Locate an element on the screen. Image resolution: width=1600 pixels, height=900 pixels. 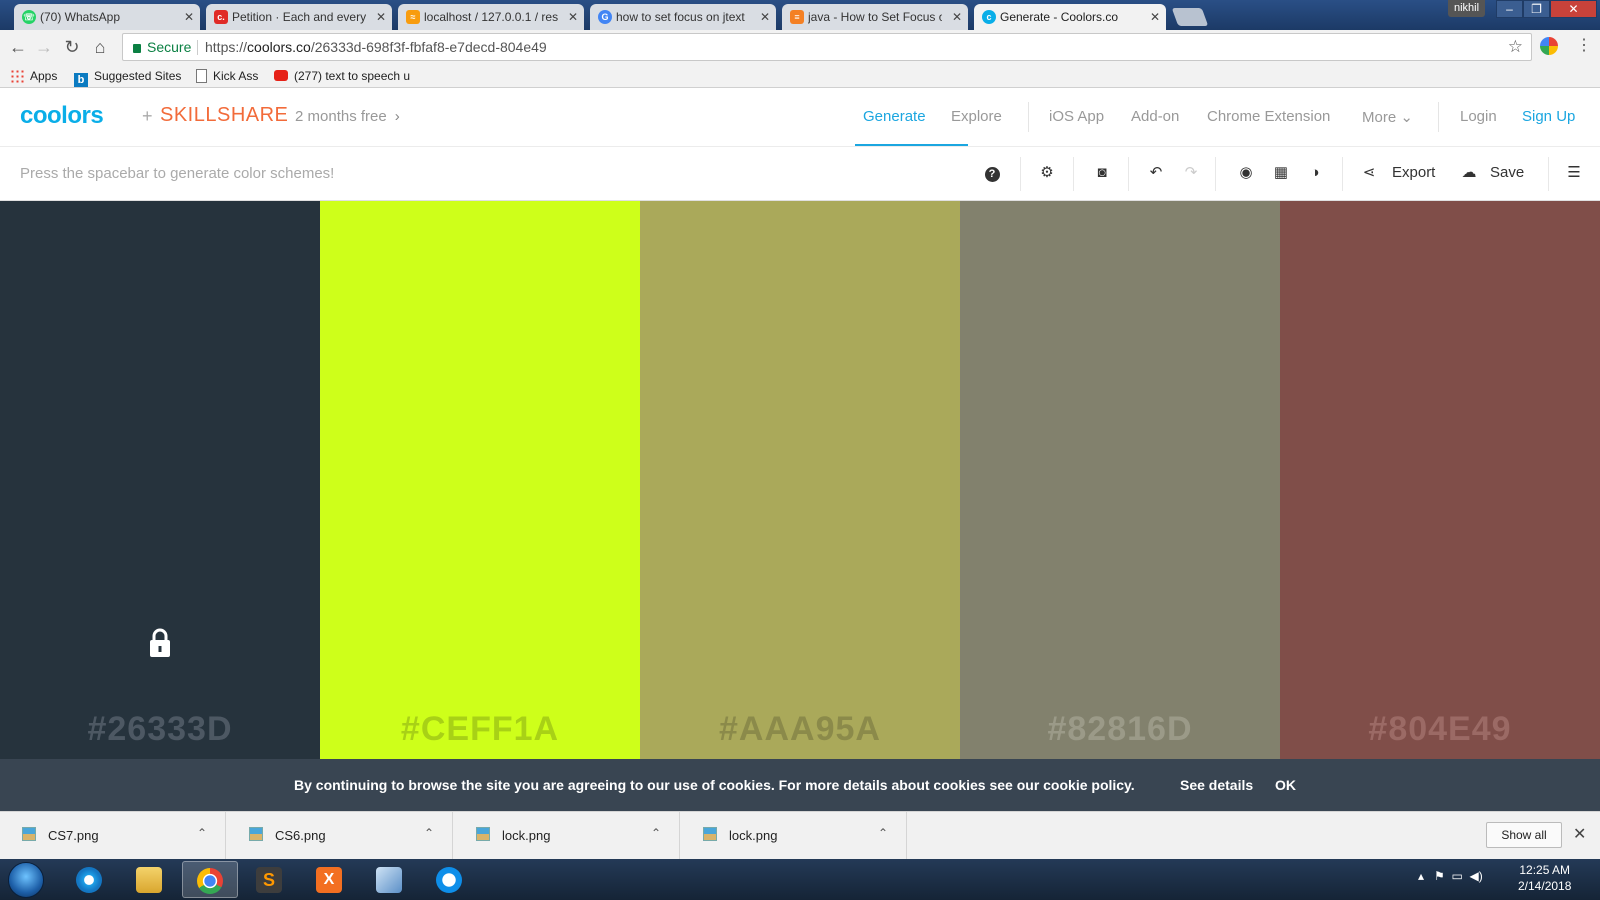
maximize-icon: ❐ is located at coordinates (1536, 9).